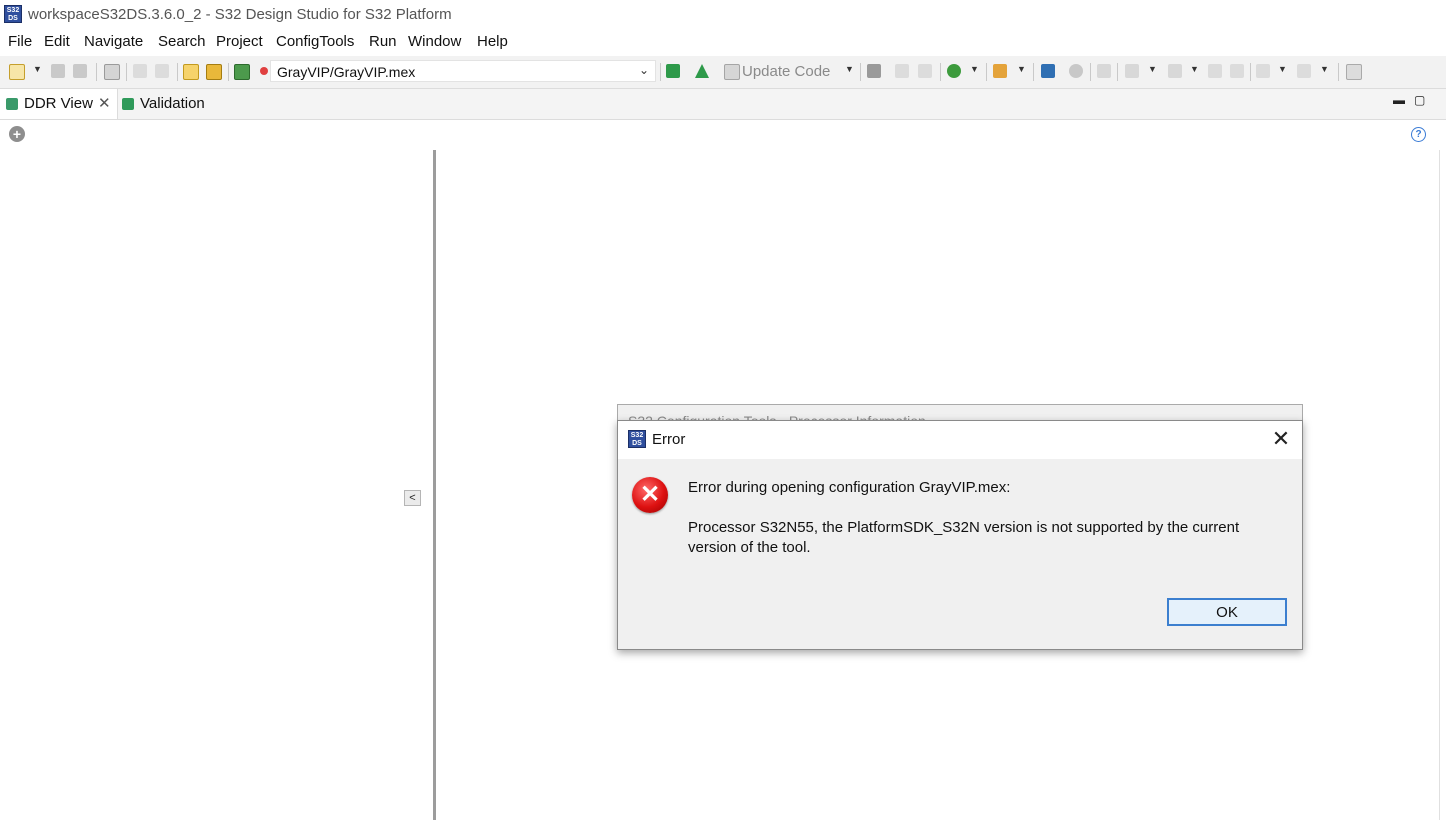 This screenshot has width=1446, height=820. Describe the element at coordinates (1418, 134) in the screenshot. I see `help-icon: ?` at that location.